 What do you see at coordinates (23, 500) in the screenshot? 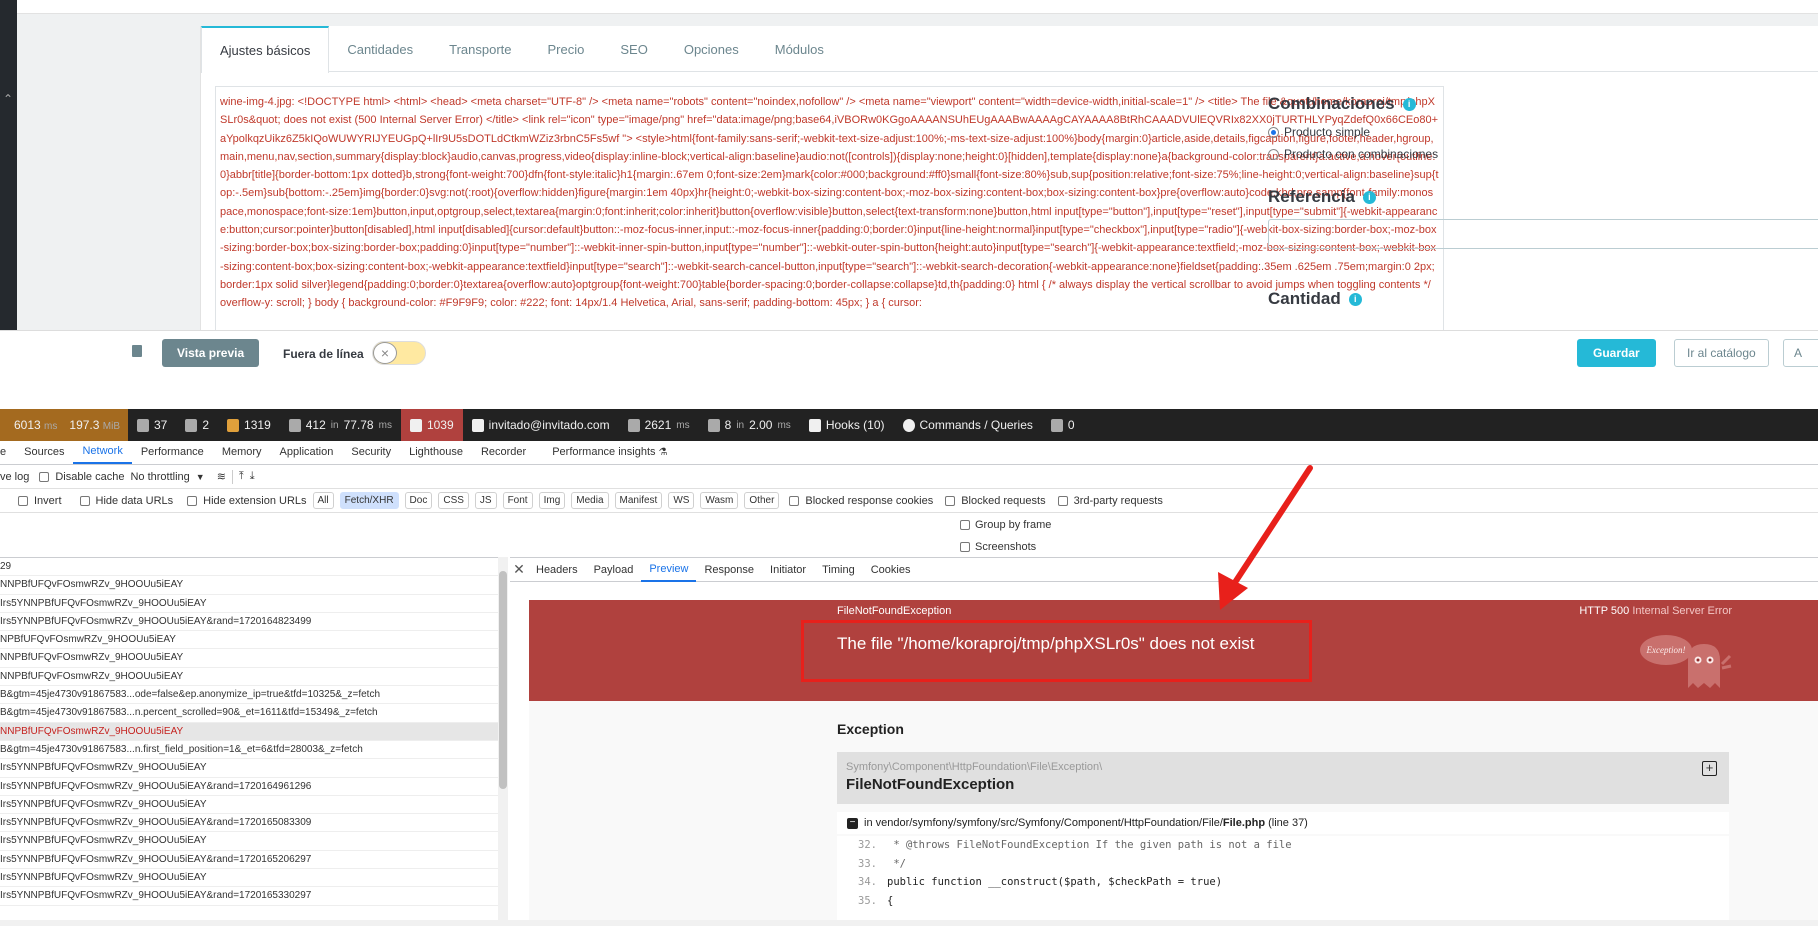
I see `invert-checkbox` at bounding box center [23, 500].